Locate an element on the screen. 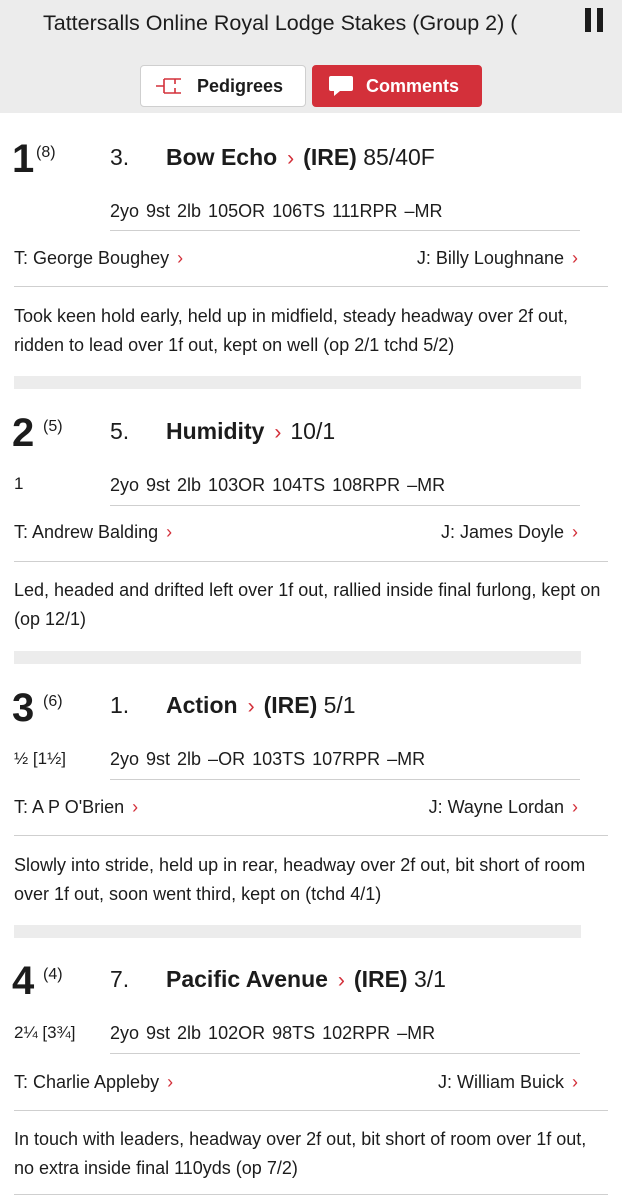 The width and height of the screenshot is (622, 1200). trainer-name: T: A P O'Brien is located at coordinates (69, 807).